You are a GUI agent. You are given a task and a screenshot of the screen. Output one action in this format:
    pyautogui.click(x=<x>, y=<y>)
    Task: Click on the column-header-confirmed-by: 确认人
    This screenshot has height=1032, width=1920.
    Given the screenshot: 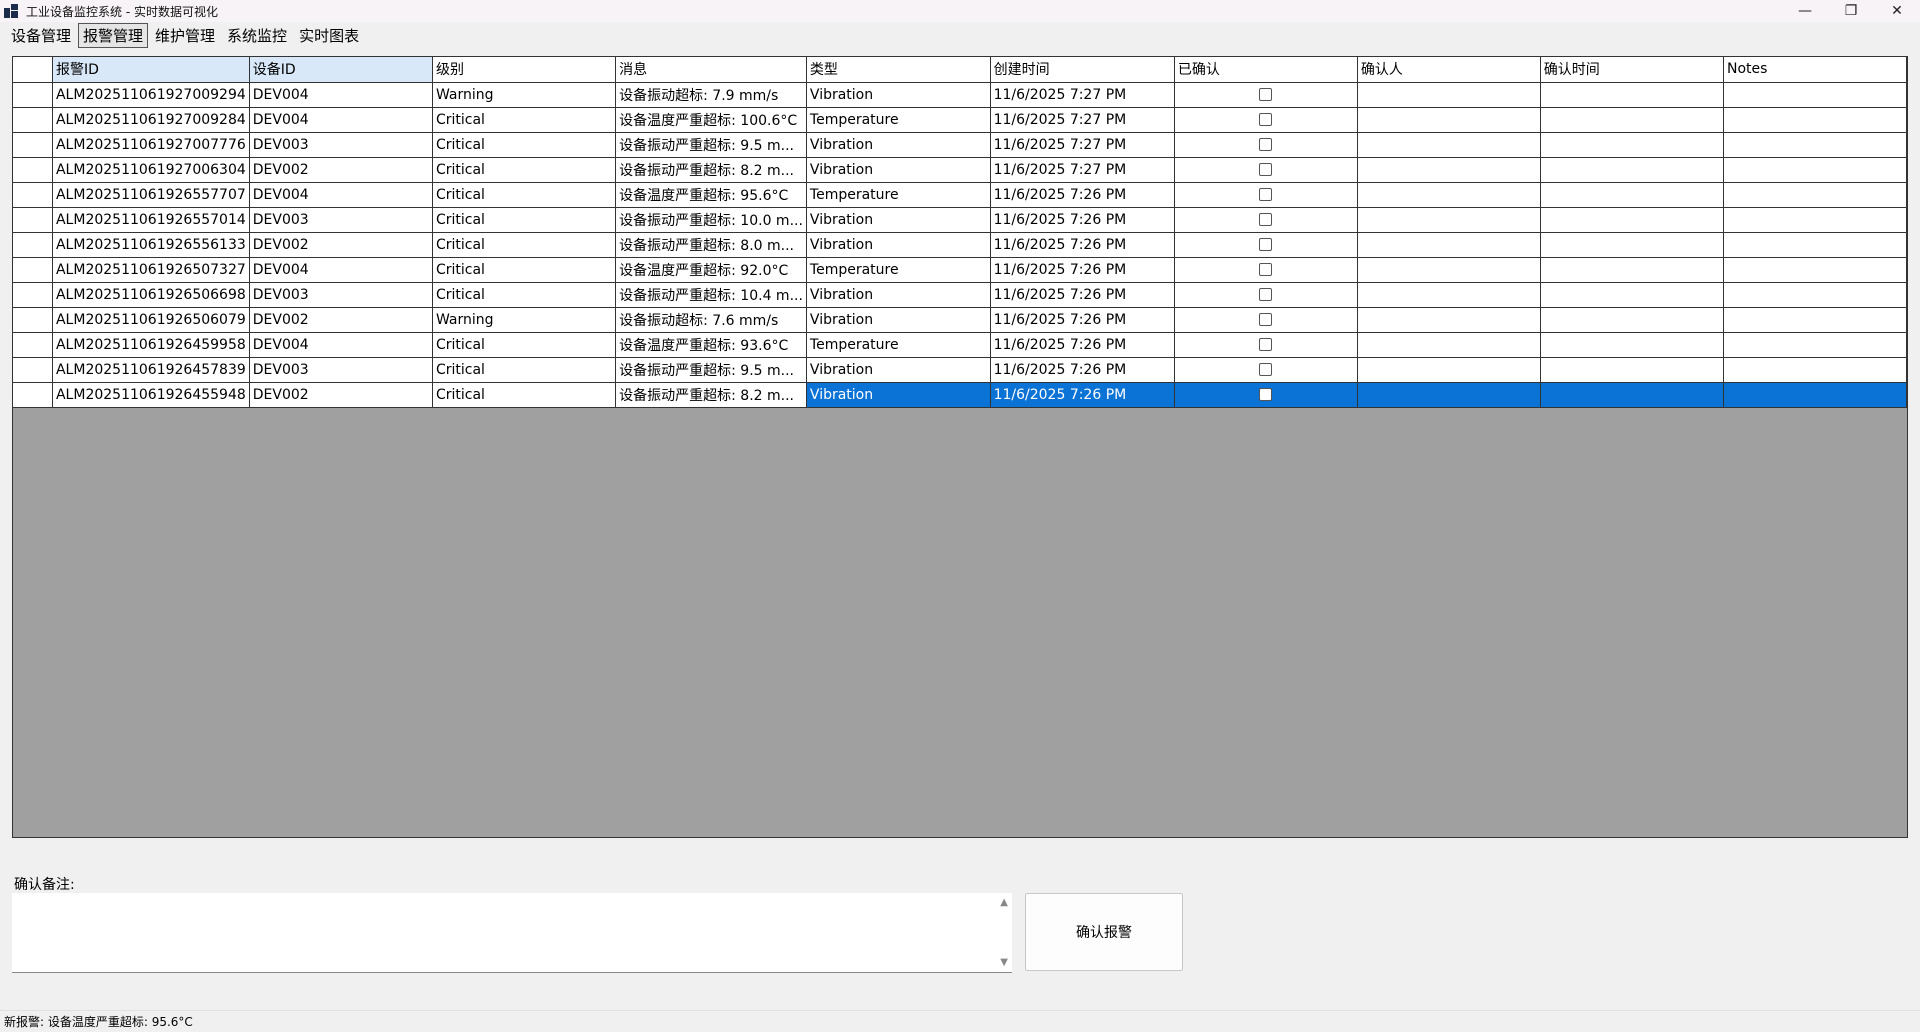 What is the action you would take?
    pyautogui.click(x=1449, y=70)
    